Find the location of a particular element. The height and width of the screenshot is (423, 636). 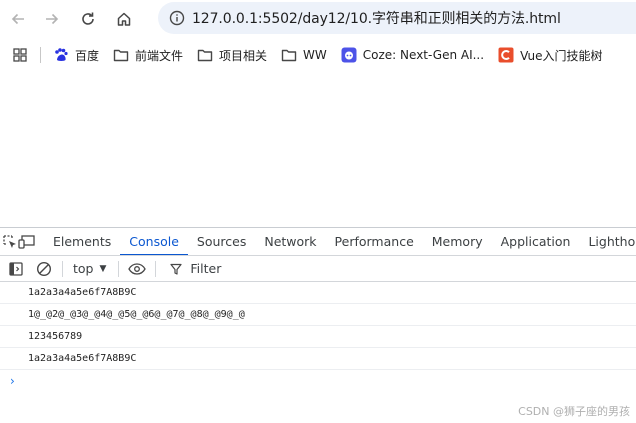

device-toolbar-button is located at coordinates (27, 241).